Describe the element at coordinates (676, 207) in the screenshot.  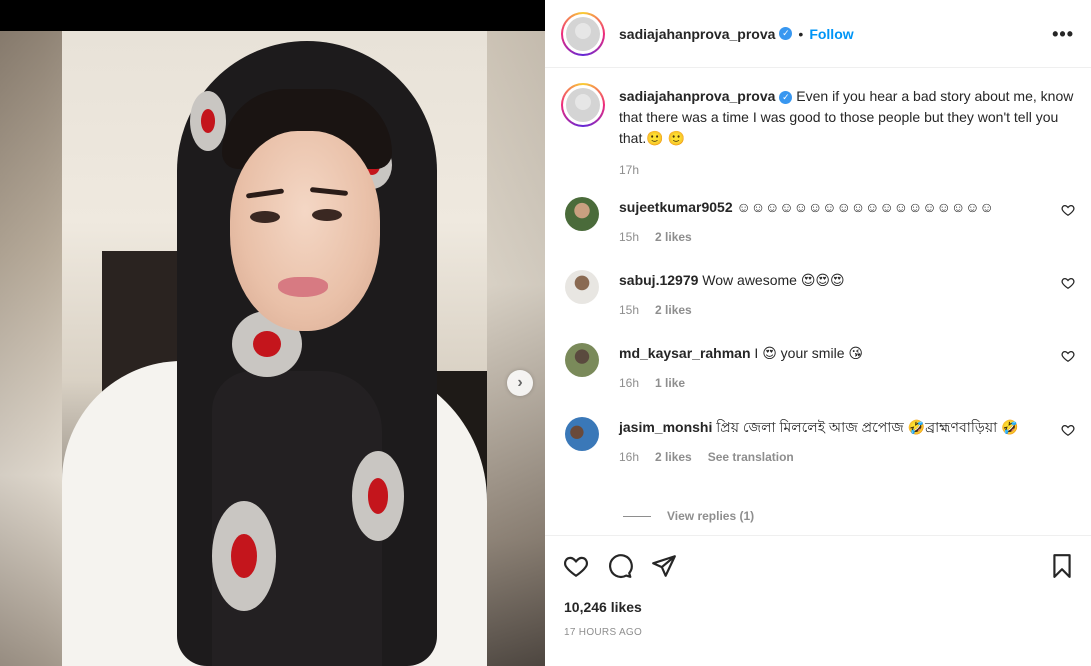
I see `comment-username: sujeetkumar9052` at that location.